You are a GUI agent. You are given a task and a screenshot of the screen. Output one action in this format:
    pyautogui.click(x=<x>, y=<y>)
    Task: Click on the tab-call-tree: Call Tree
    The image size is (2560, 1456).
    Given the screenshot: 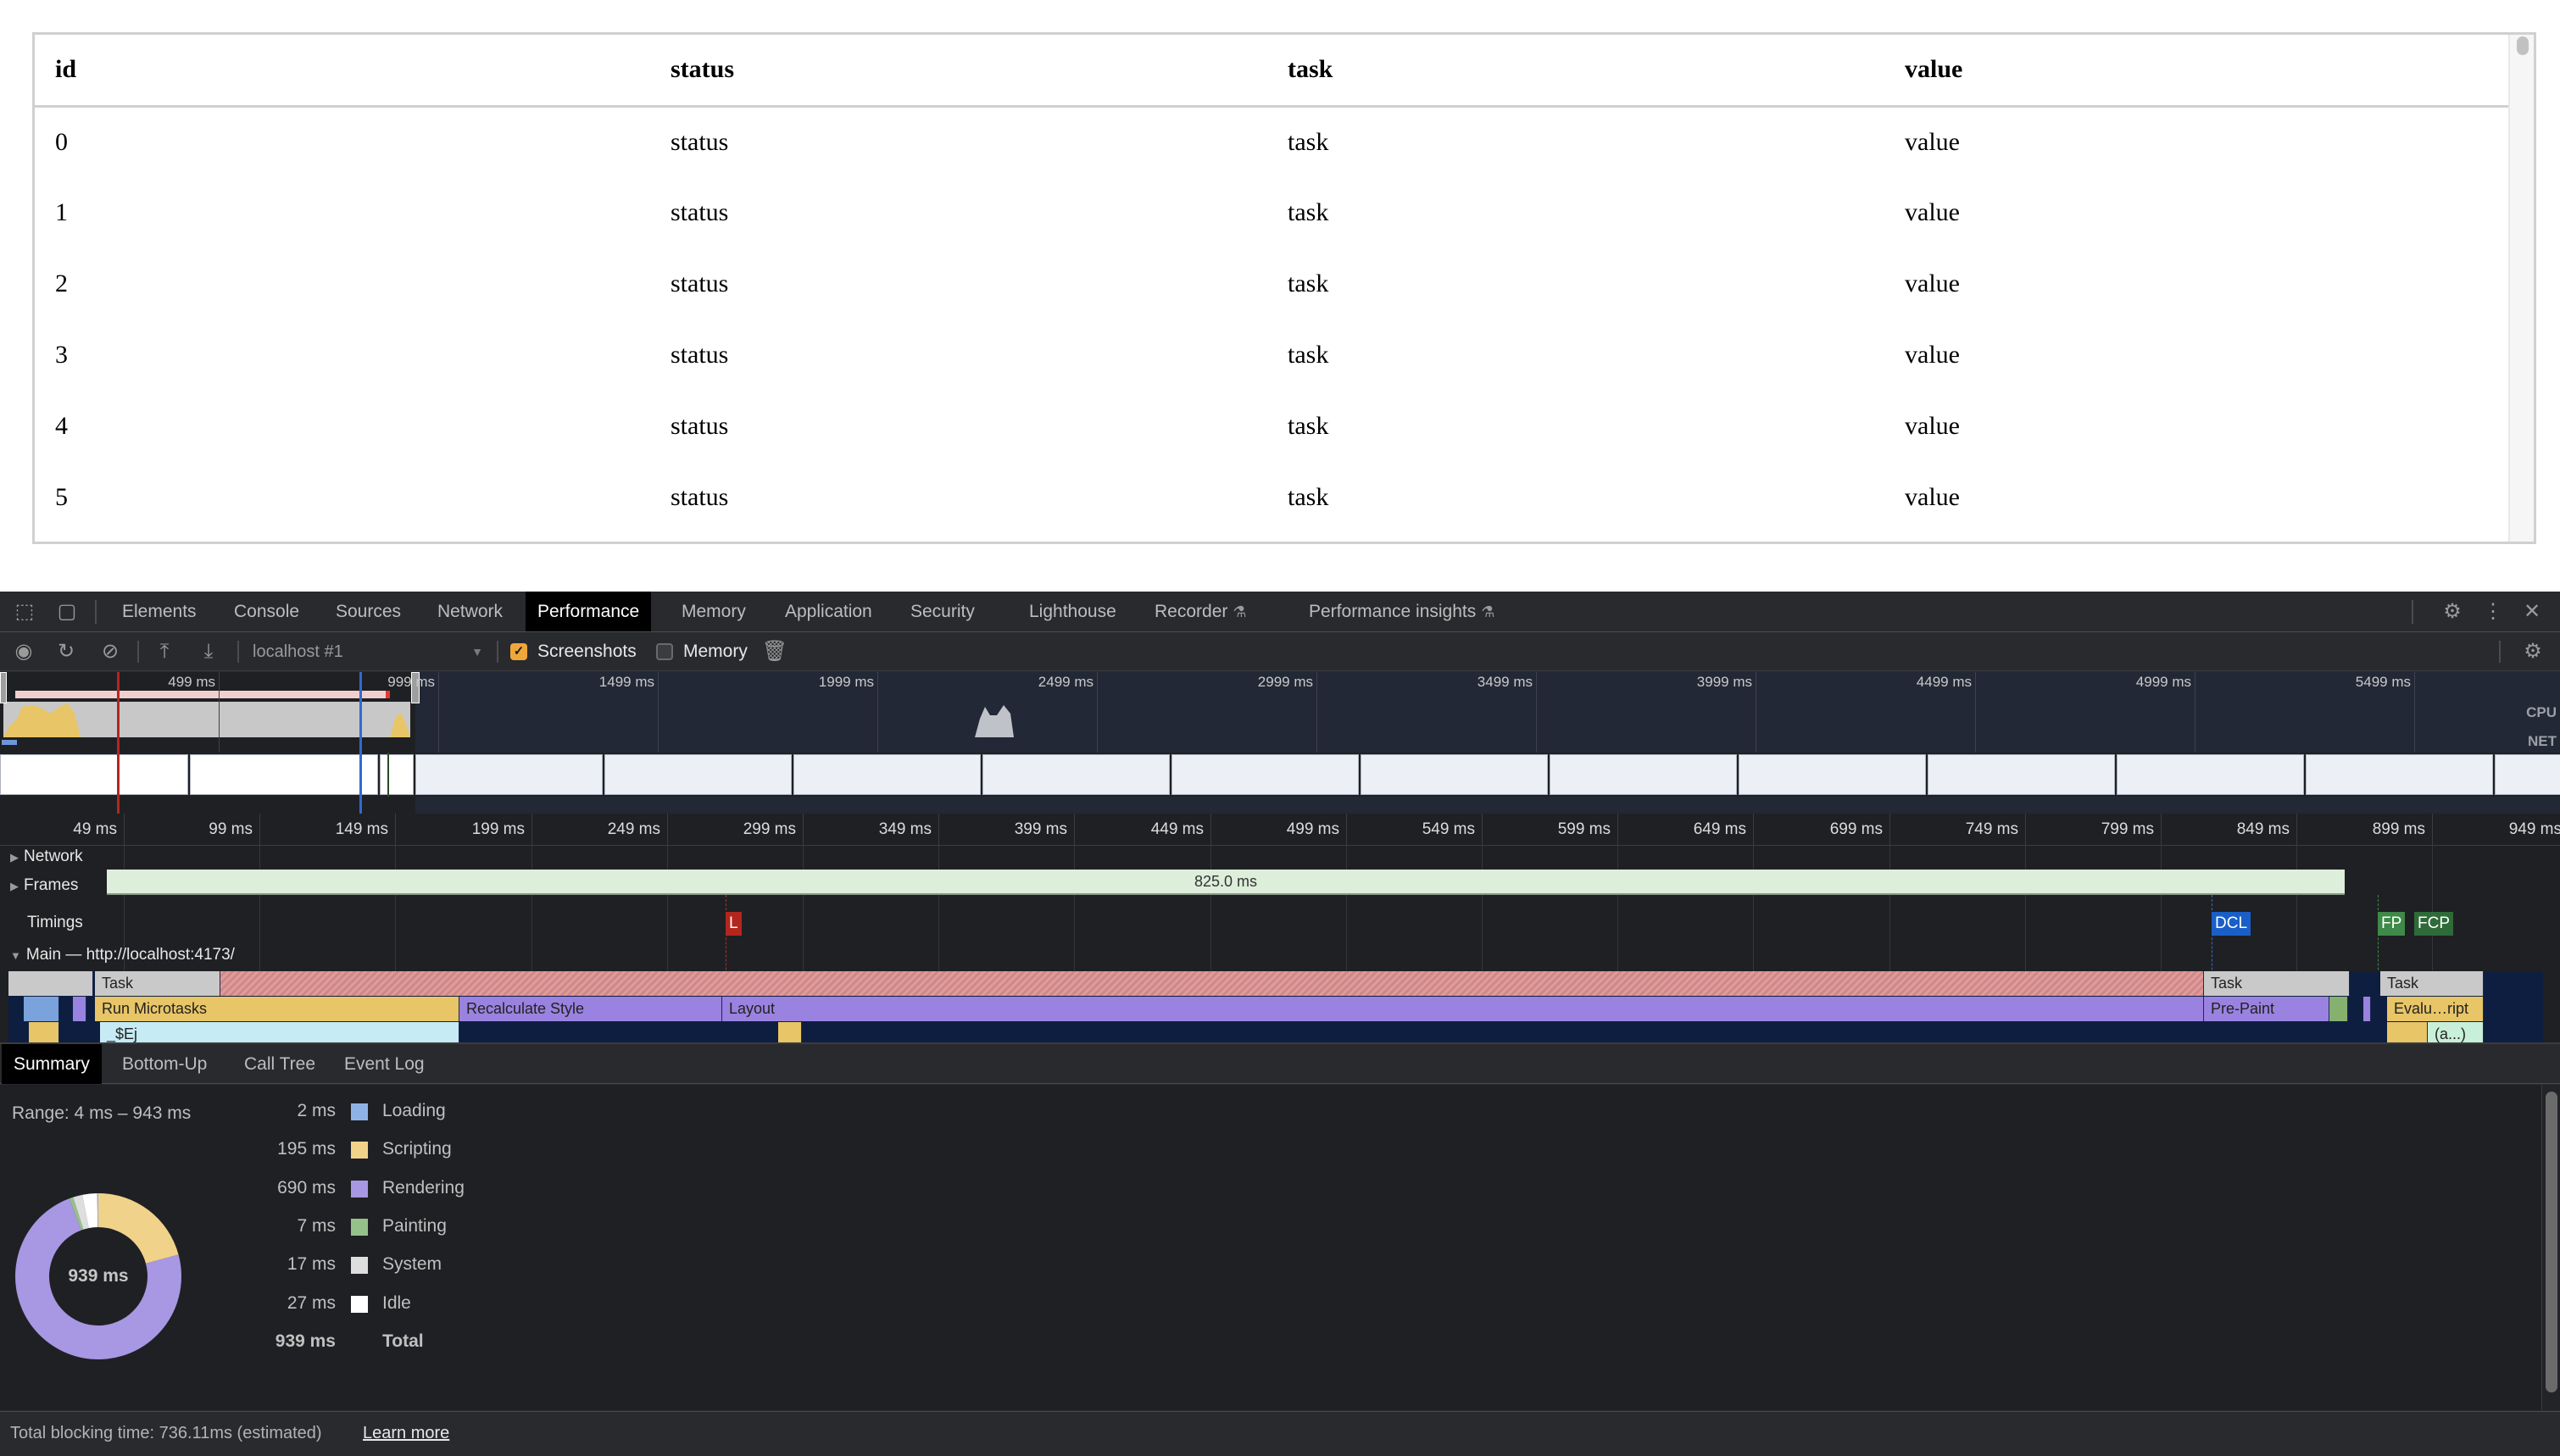 What is the action you would take?
    pyautogui.click(x=279, y=1064)
    